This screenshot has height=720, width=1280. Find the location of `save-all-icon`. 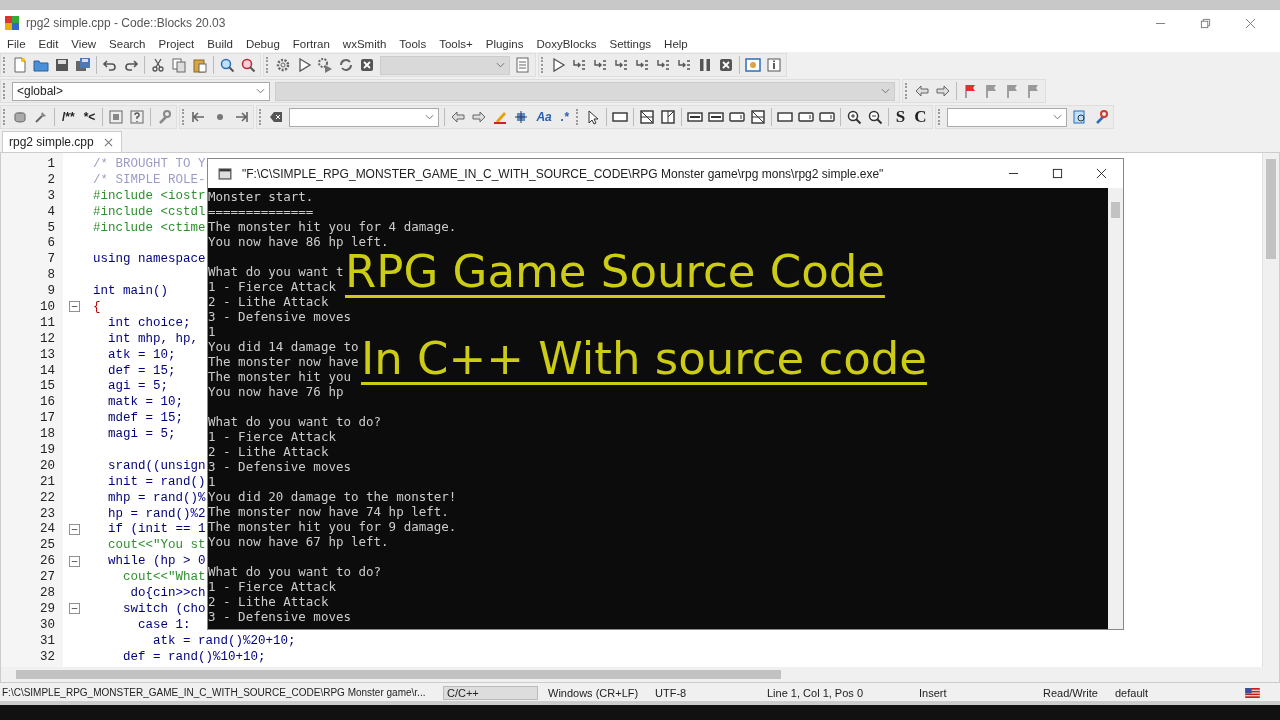

save-all-icon is located at coordinates (83, 65).